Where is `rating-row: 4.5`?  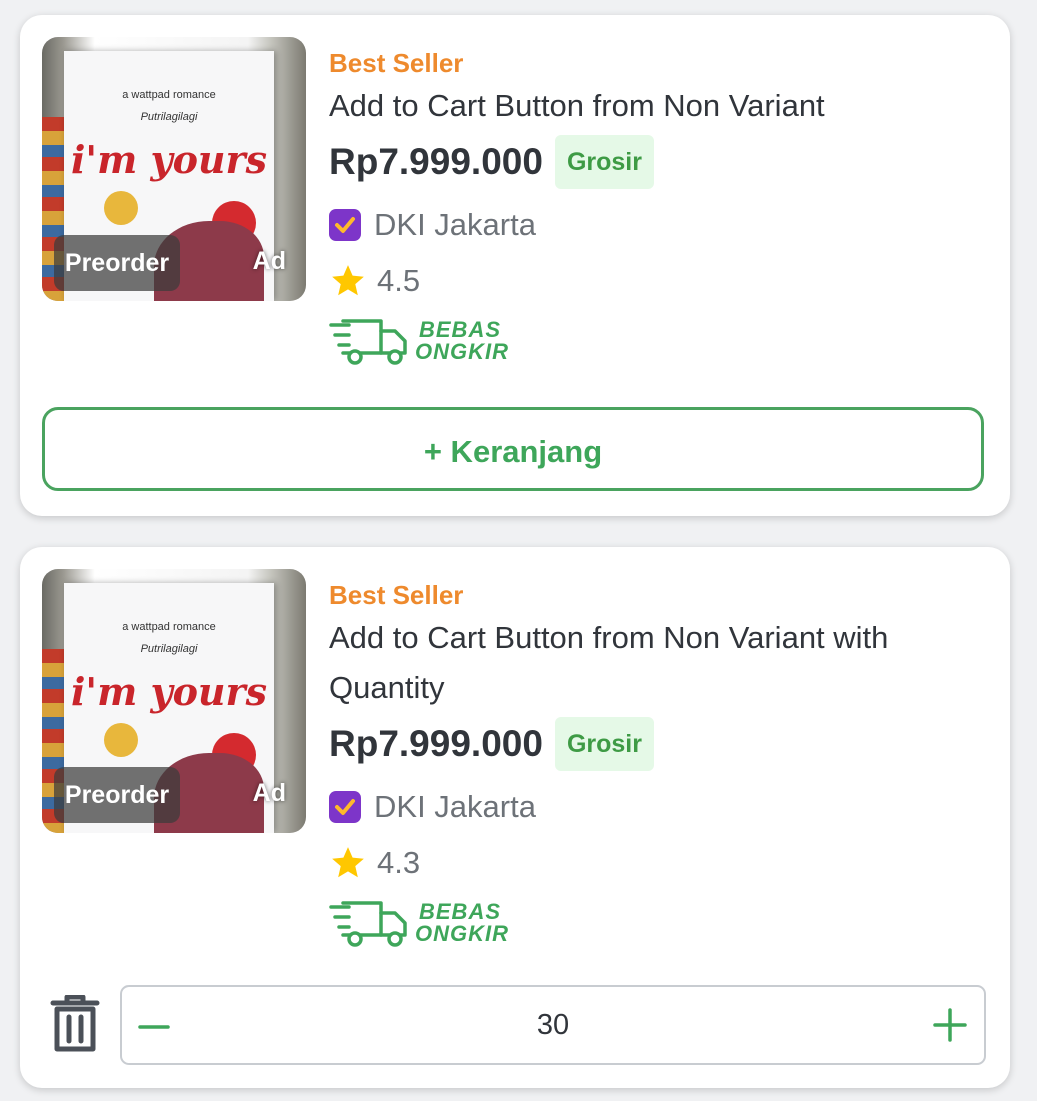 rating-row: 4.5 is located at coordinates (659, 281).